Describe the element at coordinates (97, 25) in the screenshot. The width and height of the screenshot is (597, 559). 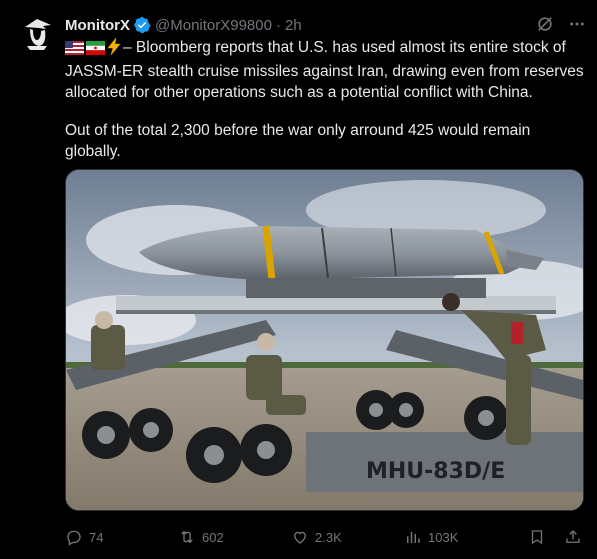
I see `display-name: MonitorX` at that location.